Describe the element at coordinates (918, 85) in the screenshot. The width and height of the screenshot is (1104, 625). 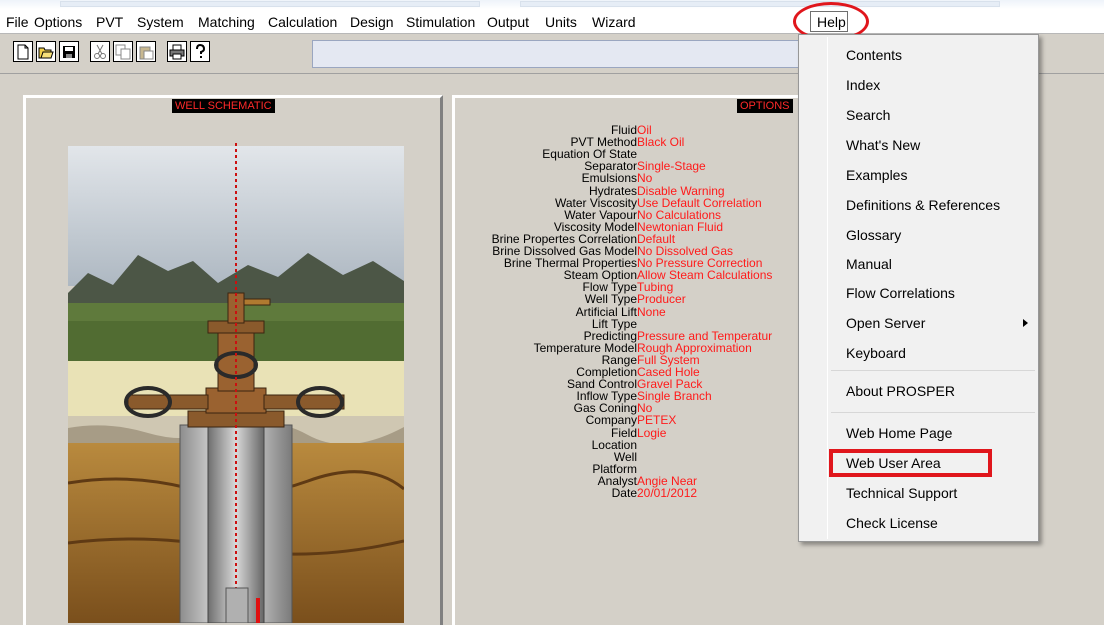
I see `help-menu-item-index: Index` at that location.